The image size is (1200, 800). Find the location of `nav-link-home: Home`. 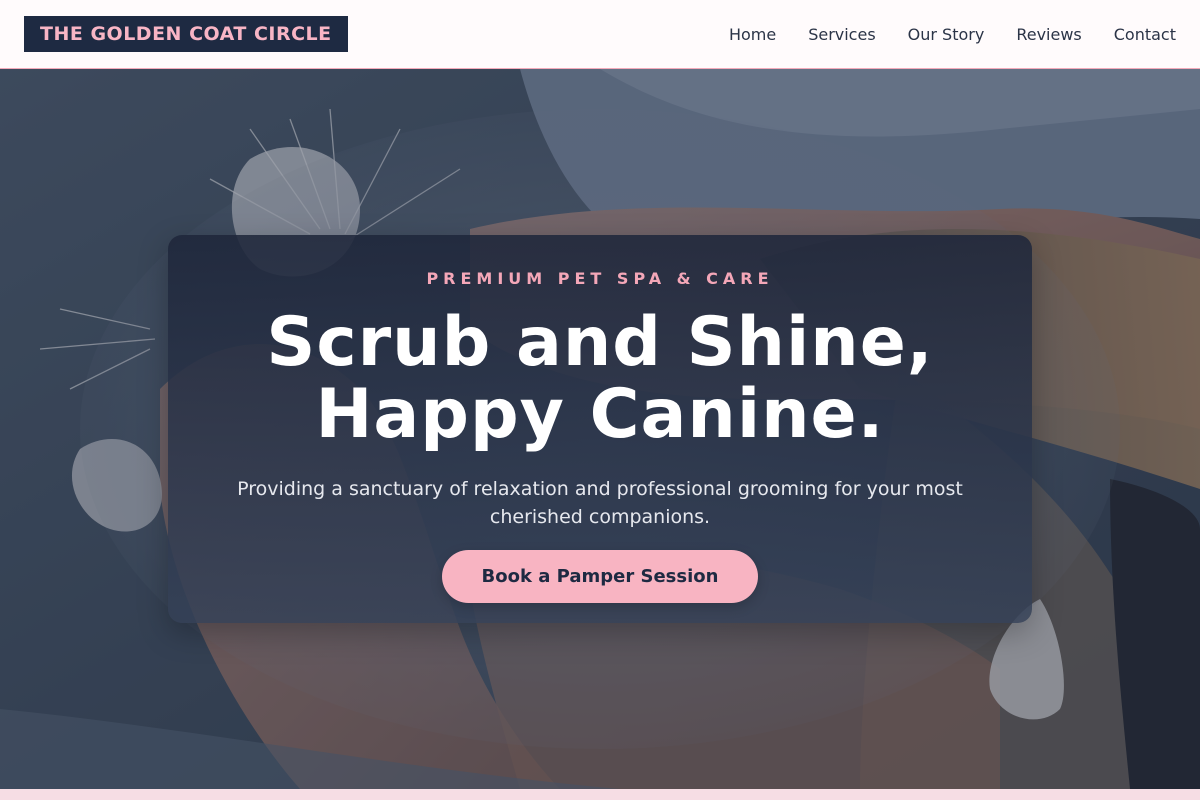

nav-link-home: Home is located at coordinates (752, 34).